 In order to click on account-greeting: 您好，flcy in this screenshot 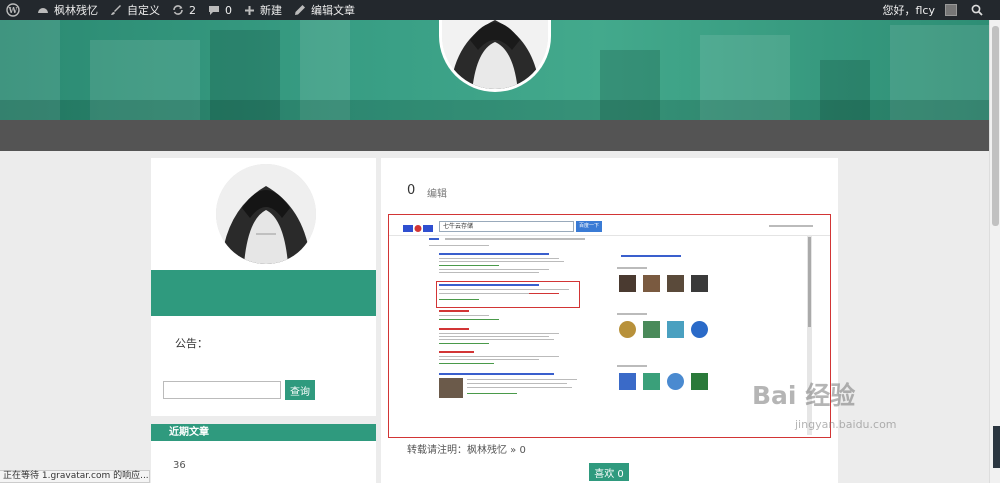, I will do `click(909, 10)`.